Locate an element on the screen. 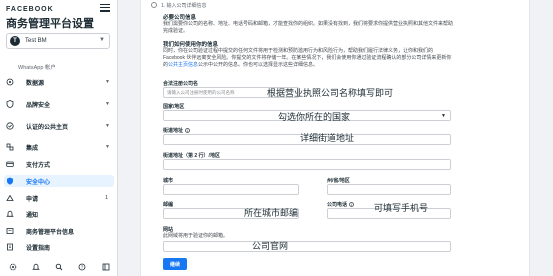 The width and height of the screenshot is (553, 276). sidebar-item-security-center: 安全中心 is located at coordinates (59, 181).